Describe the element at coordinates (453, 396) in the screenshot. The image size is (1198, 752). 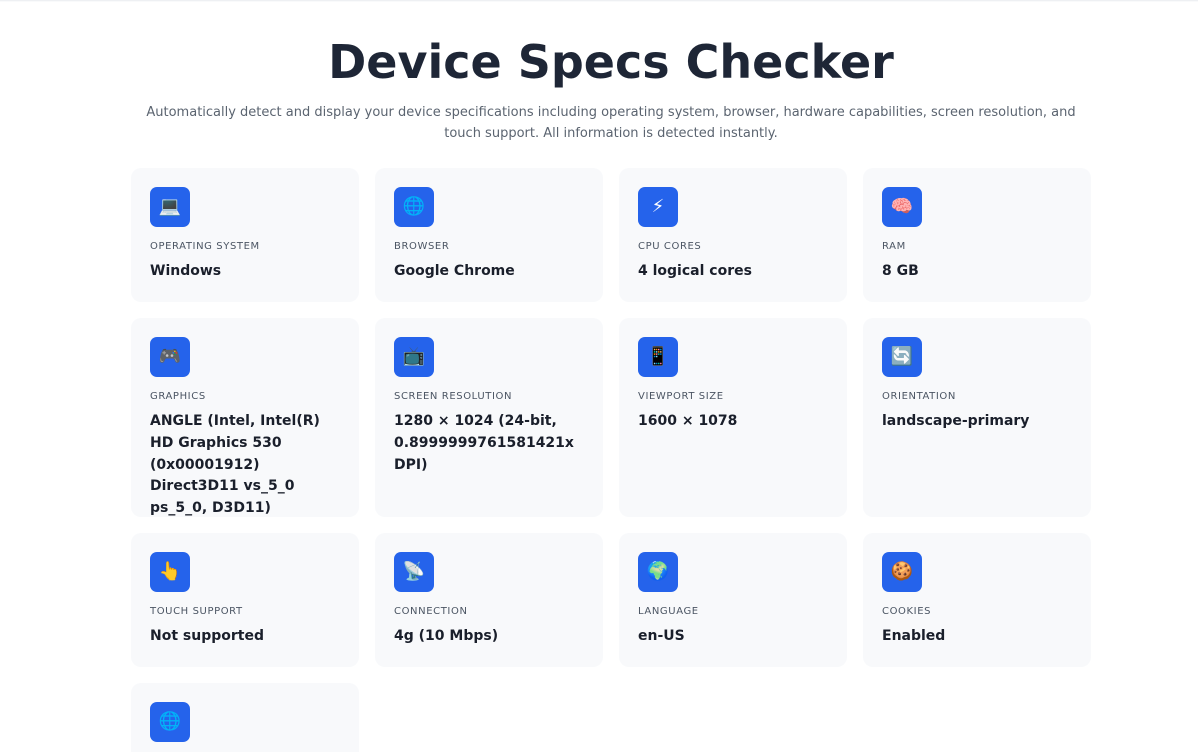
I see `card-label: SCREEN RESOLUTION` at that location.